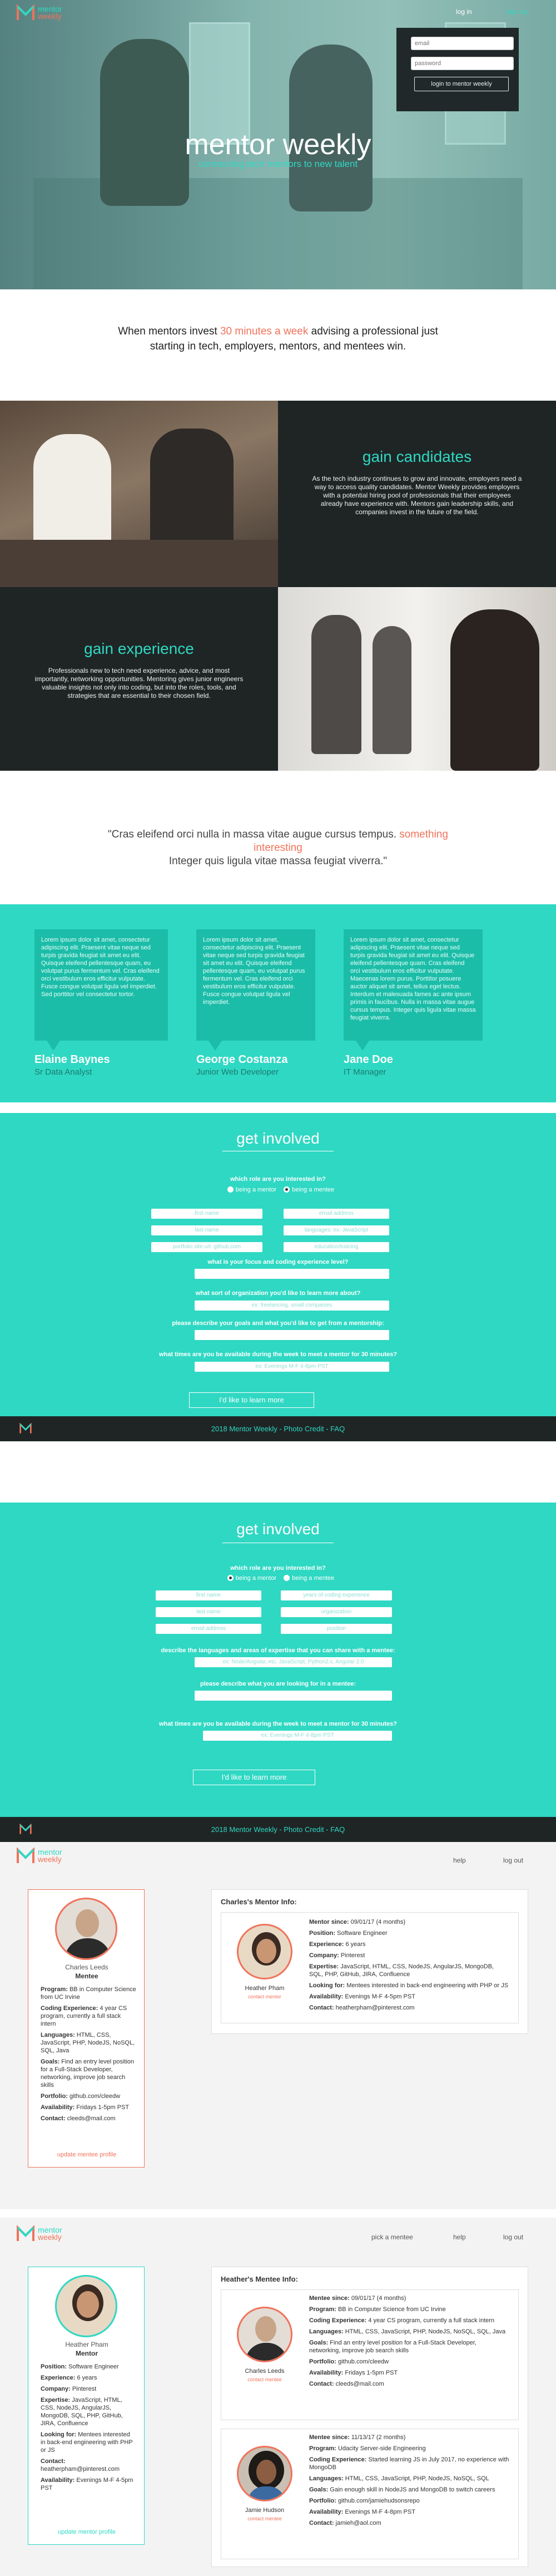  I want to click on portfolio-input: portfolio site url: github.com, so click(206, 1247).